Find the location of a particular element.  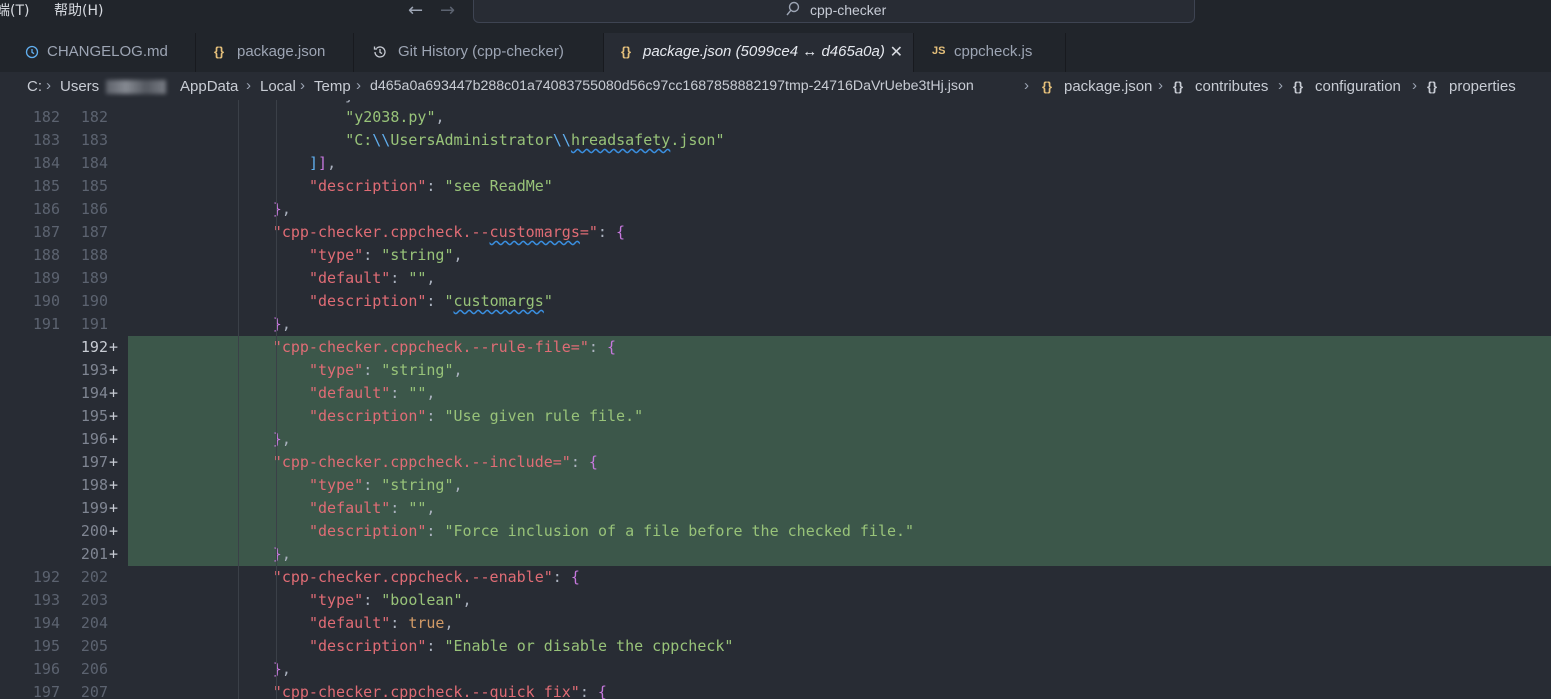

code-token: } is located at coordinates (277, 554).